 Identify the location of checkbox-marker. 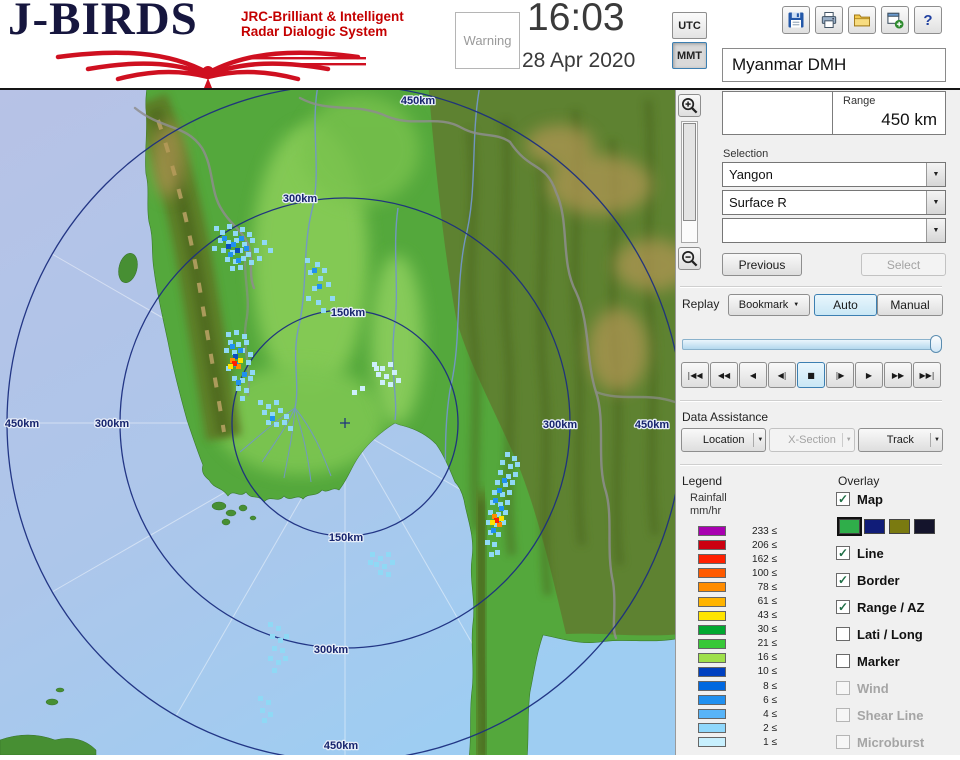
(843, 661).